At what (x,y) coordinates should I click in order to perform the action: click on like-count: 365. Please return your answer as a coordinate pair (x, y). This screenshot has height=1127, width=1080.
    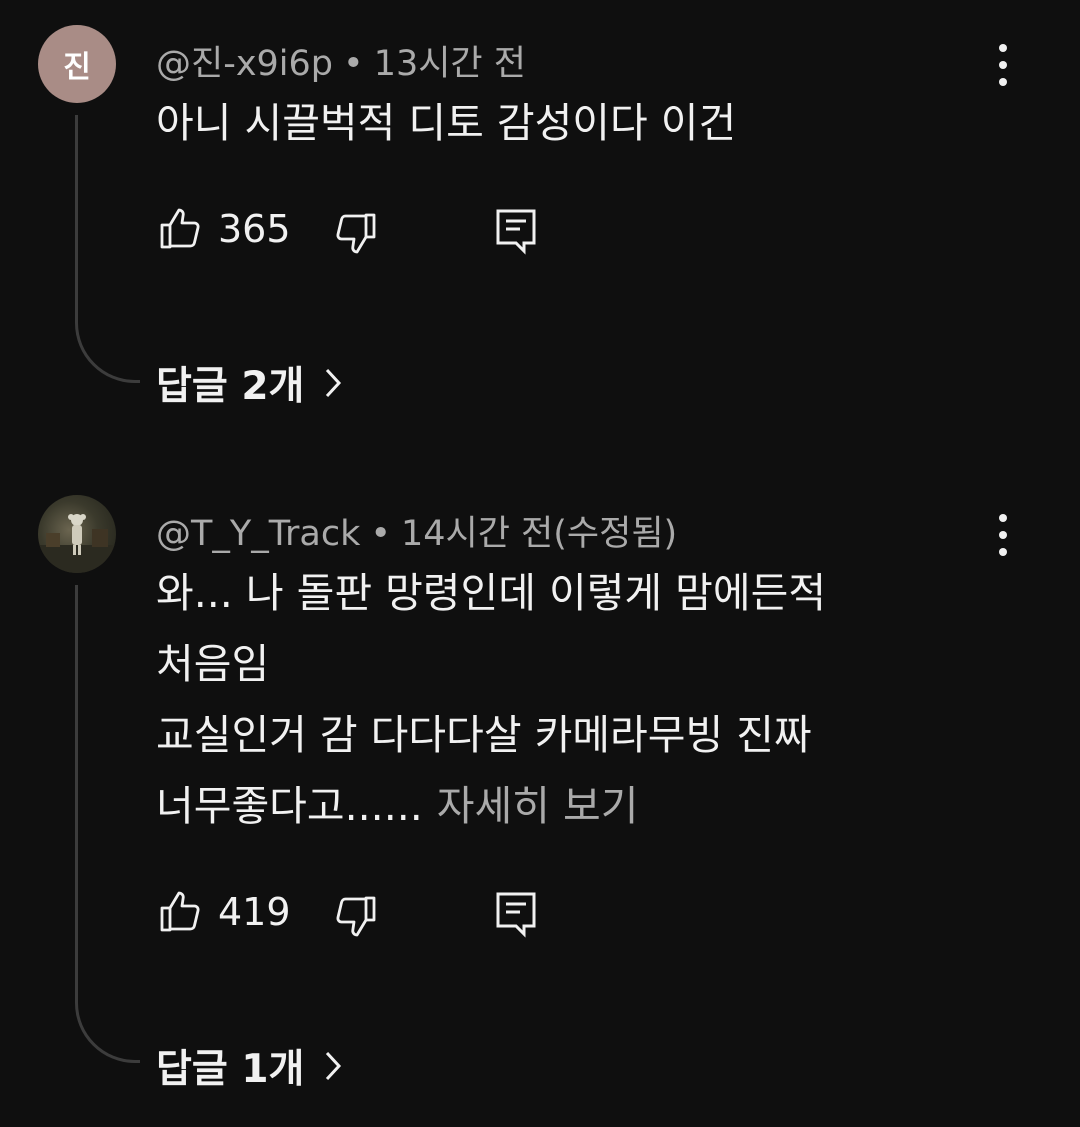
    Looking at the image, I should click on (254, 229).